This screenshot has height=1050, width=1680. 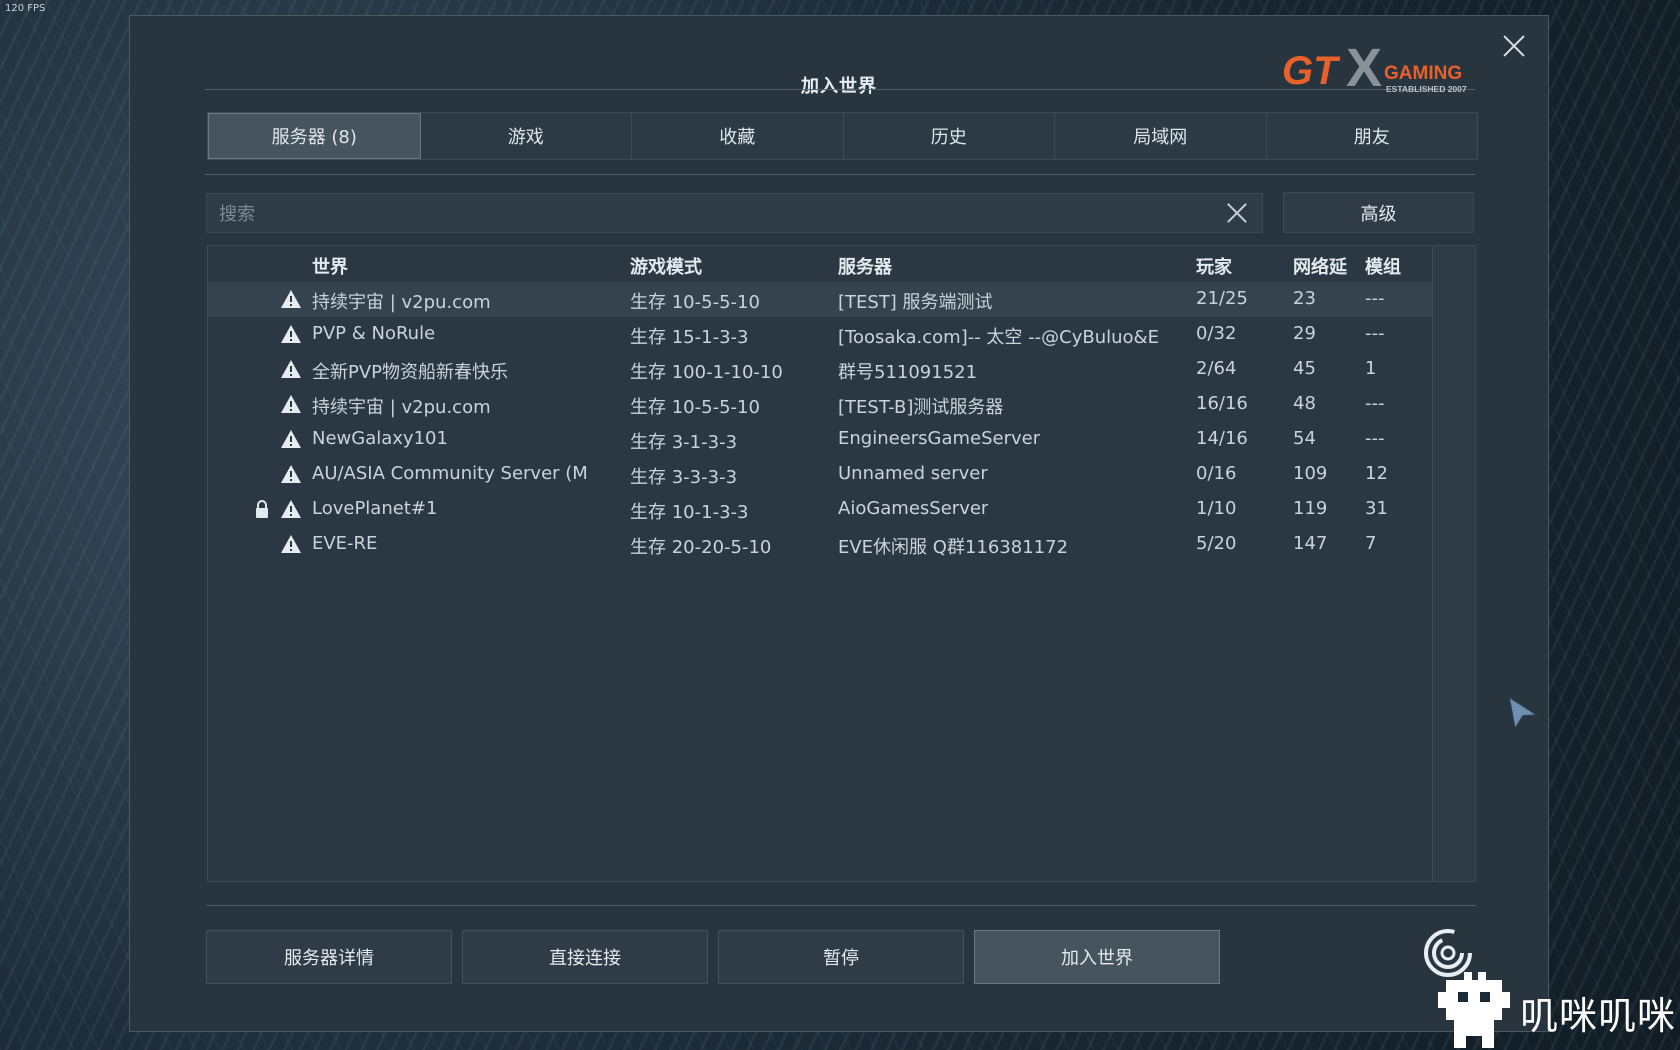 What do you see at coordinates (345, 543) in the screenshot?
I see `cell-world: EVE-RE` at bounding box center [345, 543].